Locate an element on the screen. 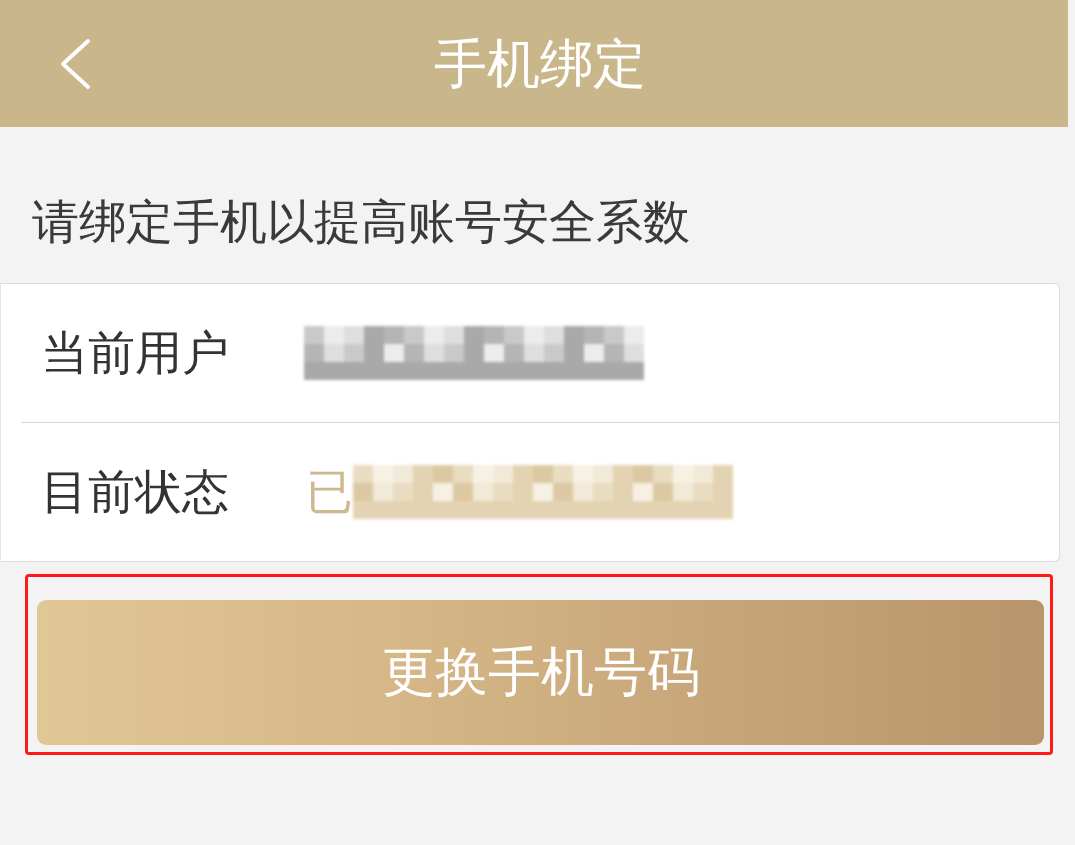 This screenshot has width=1075, height=845. field-label: 当前用户 is located at coordinates (135, 353).